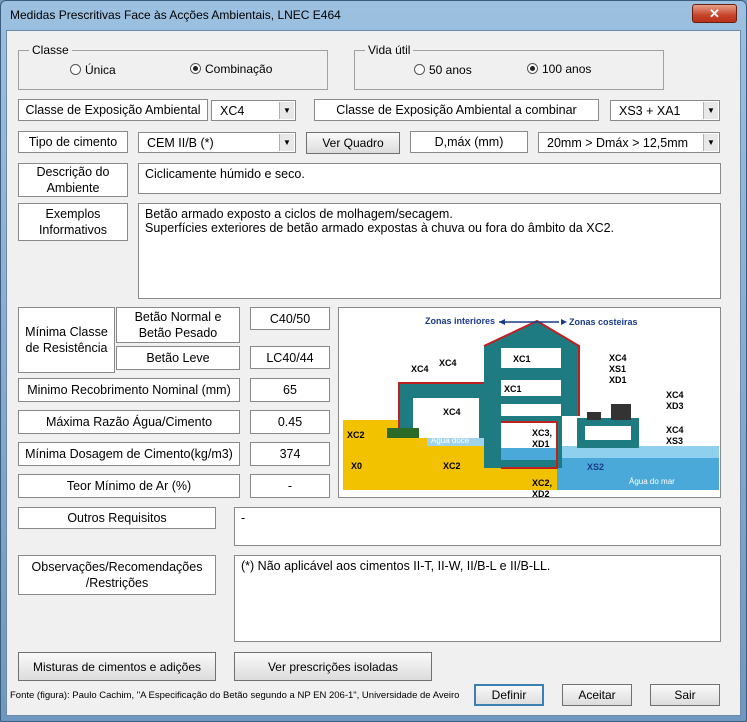  Describe the element at coordinates (429, 178) in the screenshot. I see `descricao-text: Ciclicamente húmido e seco.` at that location.